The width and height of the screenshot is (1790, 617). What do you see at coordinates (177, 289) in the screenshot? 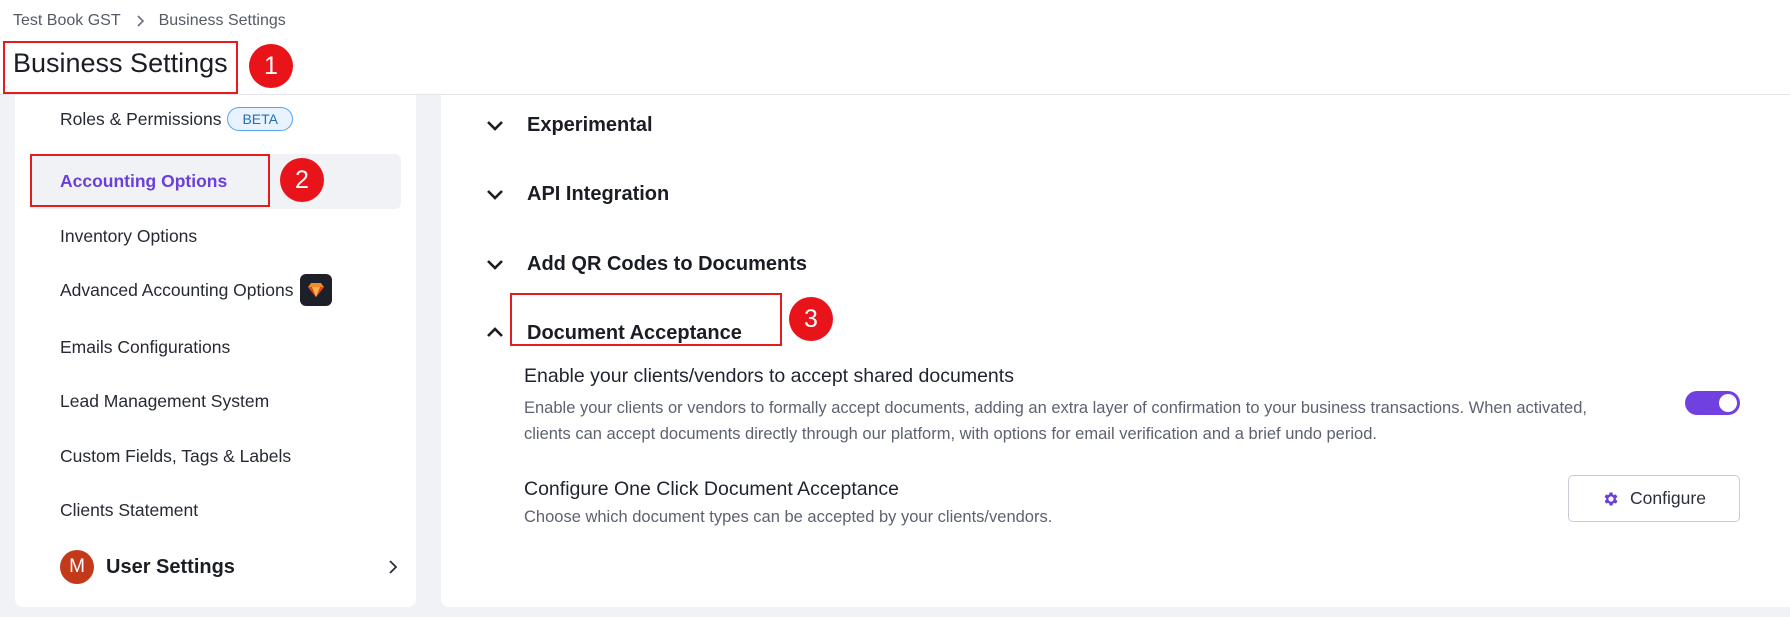
I see `sidebar-item-label: Advanced Accounting Options` at bounding box center [177, 289].